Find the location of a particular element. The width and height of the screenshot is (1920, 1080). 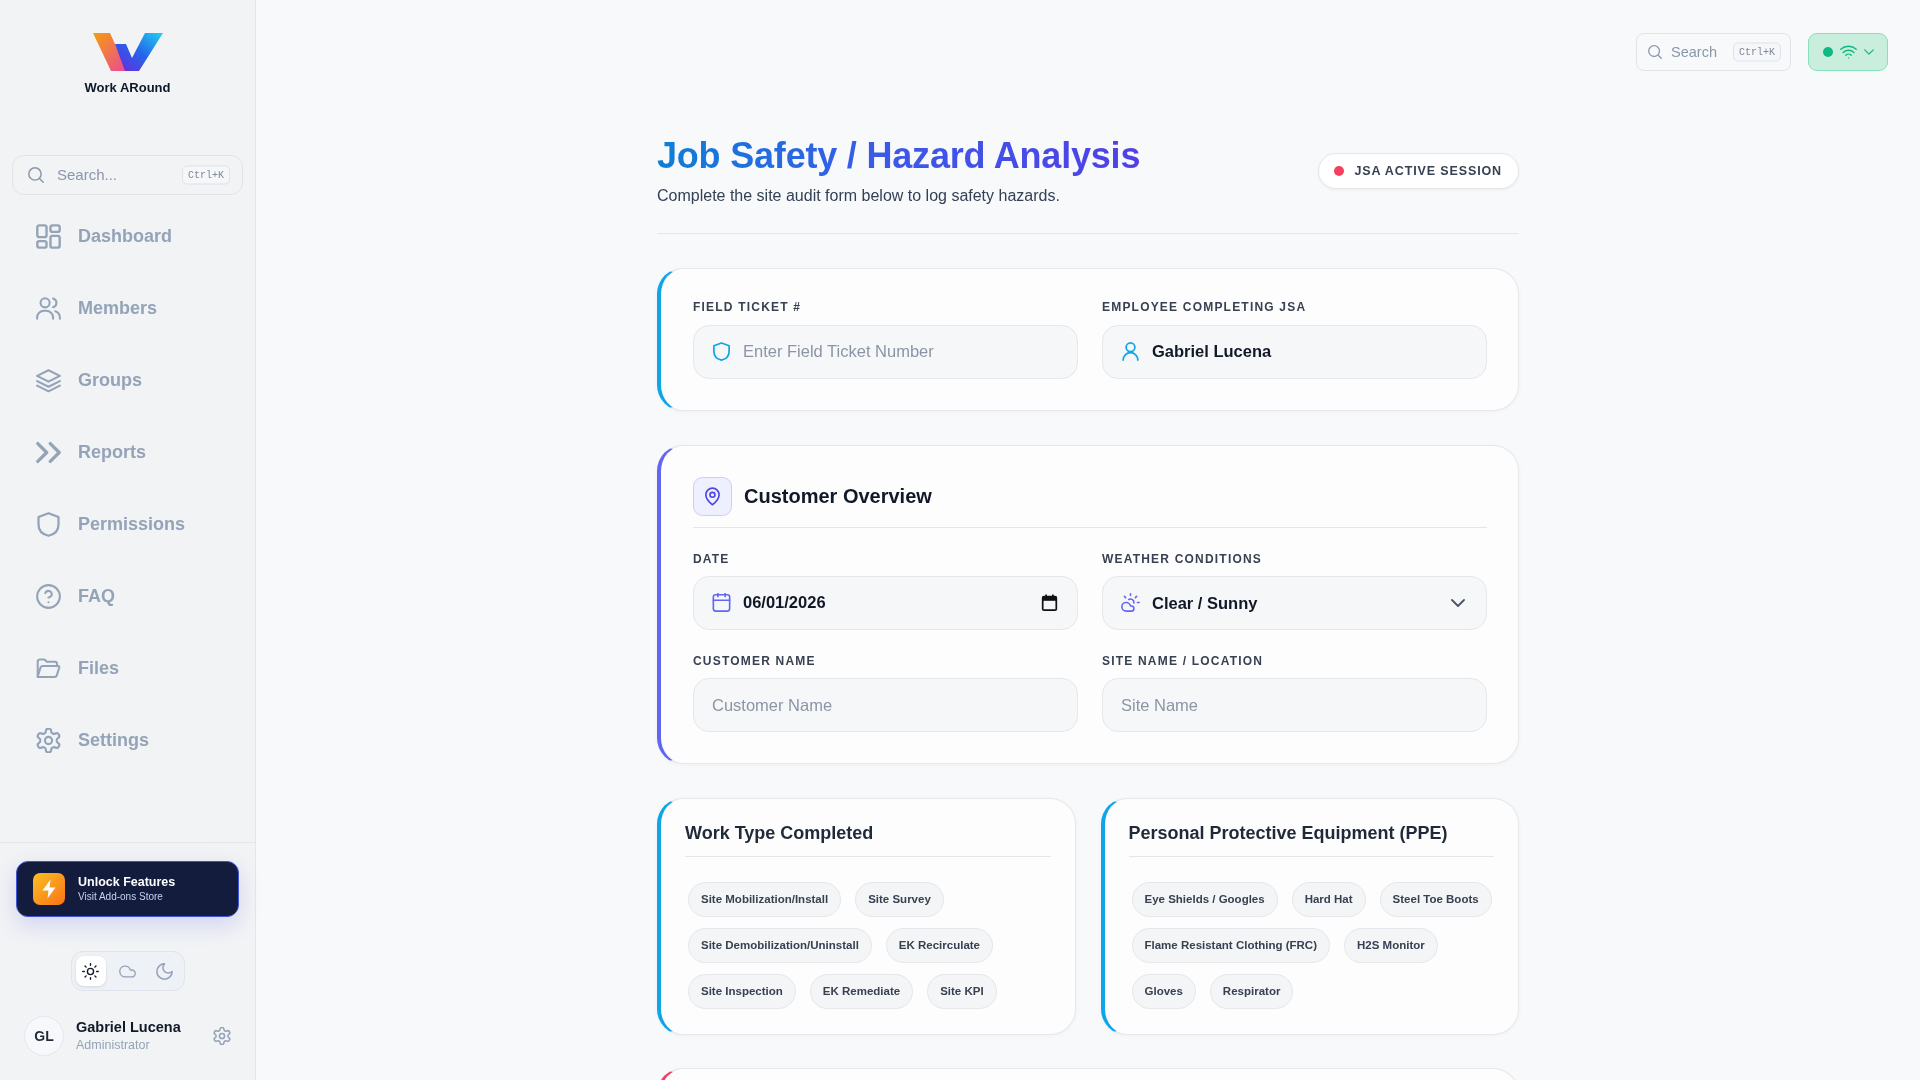

avatar: GL is located at coordinates (44, 1036).